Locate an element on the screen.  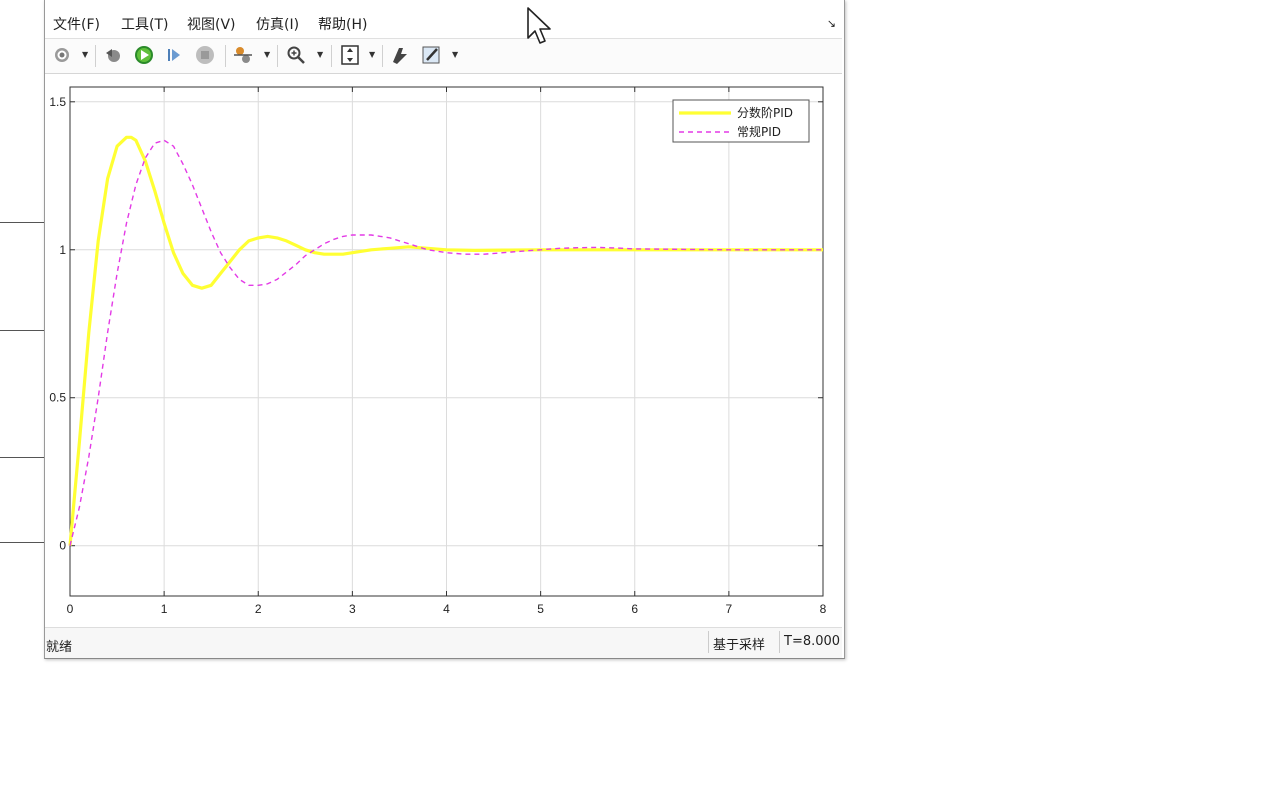
sample-mode-label: 基于采样 is located at coordinates (743, 642).